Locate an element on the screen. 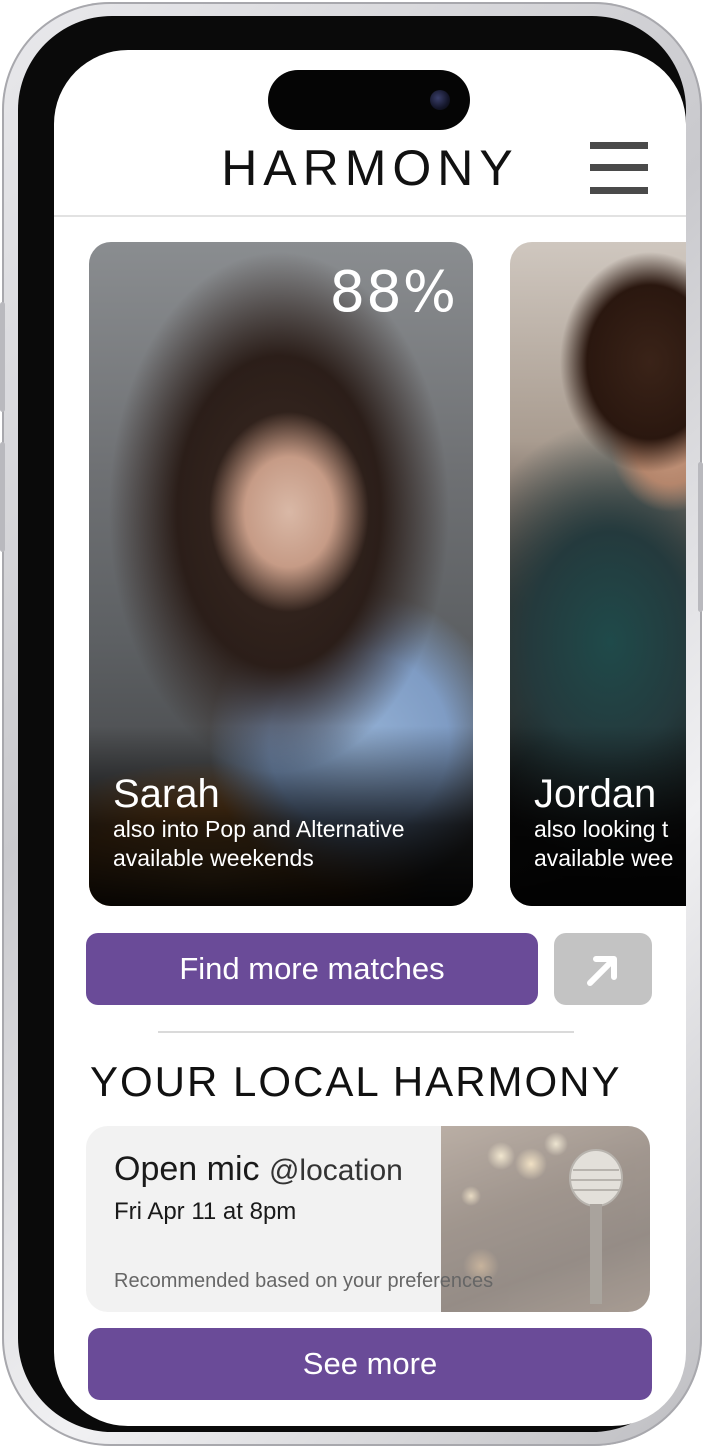 The height and width of the screenshot is (1448, 706). match-description: also looking t is located at coordinates (601, 829).